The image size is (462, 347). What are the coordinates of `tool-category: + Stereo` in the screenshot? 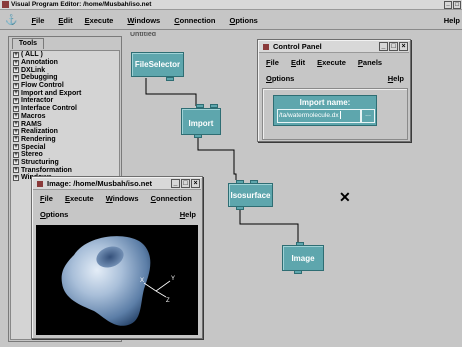 It's located at (65, 155).